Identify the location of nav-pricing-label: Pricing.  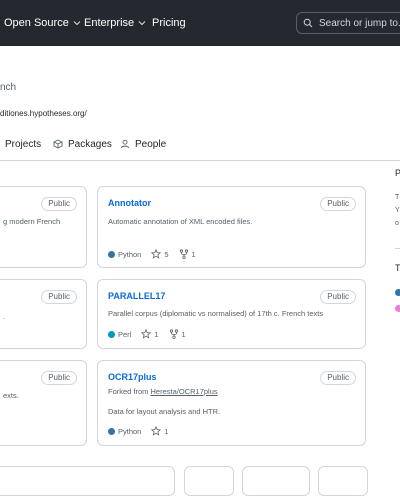
(169, 23).